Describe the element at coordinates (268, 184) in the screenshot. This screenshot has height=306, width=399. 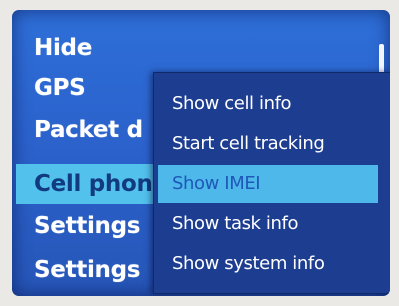
I see `popup-item-show-imei: Show IMEI` at that location.